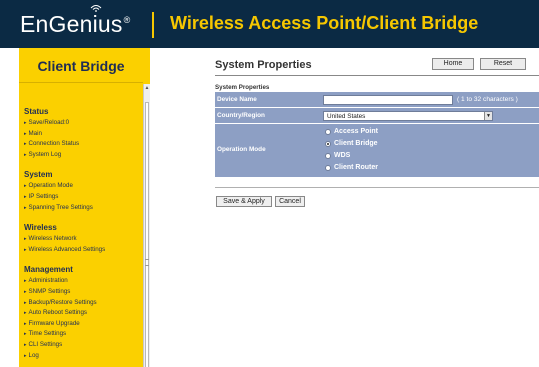  What do you see at coordinates (84, 134) in the screenshot?
I see `sidebar-item-main: Main` at bounding box center [84, 134].